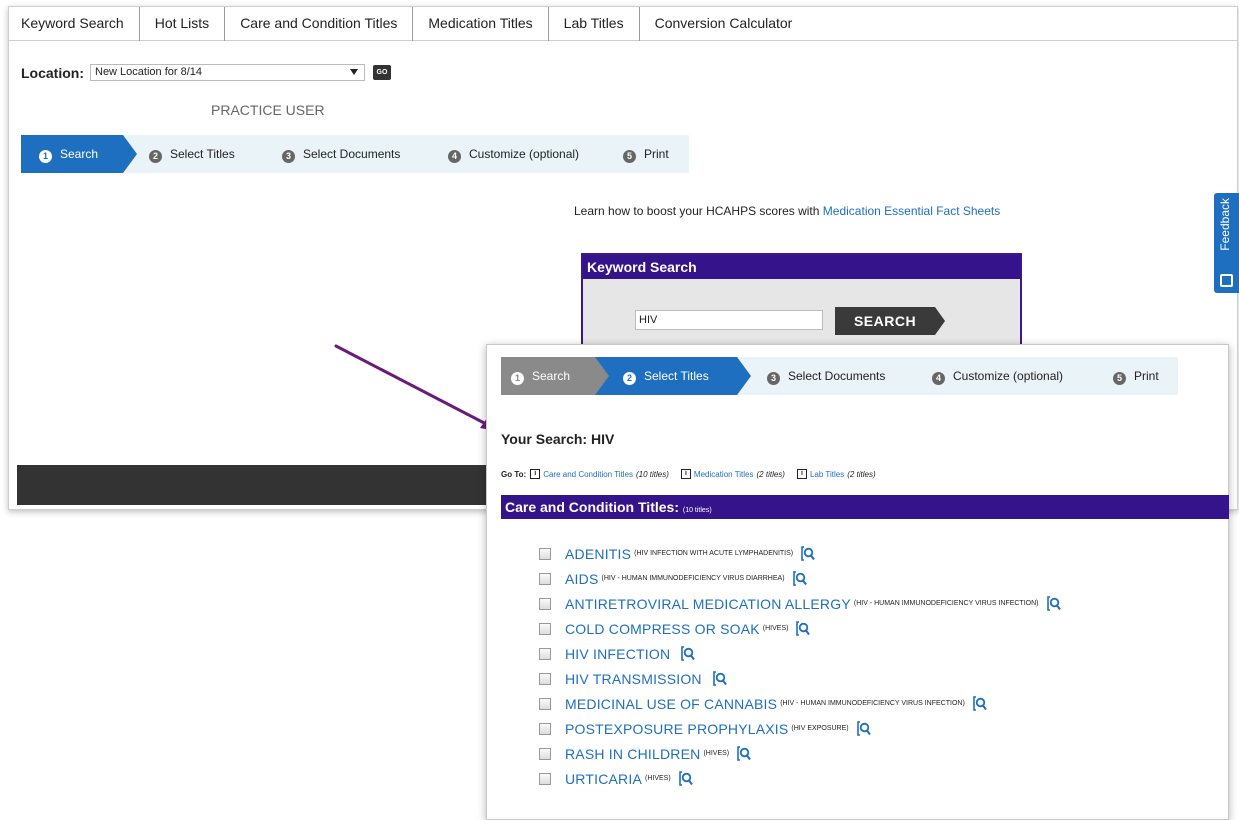 This screenshot has width=1239, height=820. Describe the element at coordinates (544, 439) in the screenshot. I see `your-search-label: Your Search:` at that location.